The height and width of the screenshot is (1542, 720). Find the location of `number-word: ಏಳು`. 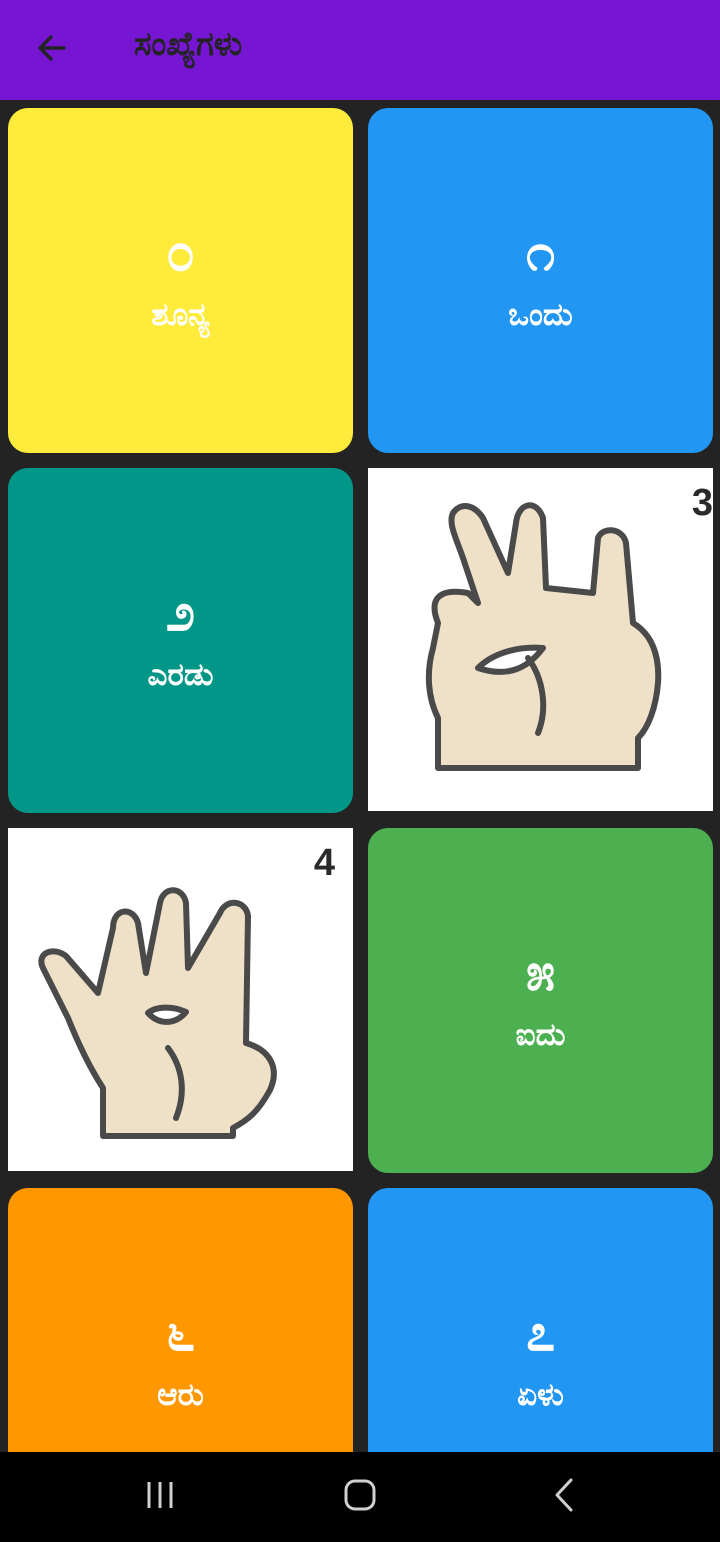

number-word: ಏಳು is located at coordinates (540, 1395).